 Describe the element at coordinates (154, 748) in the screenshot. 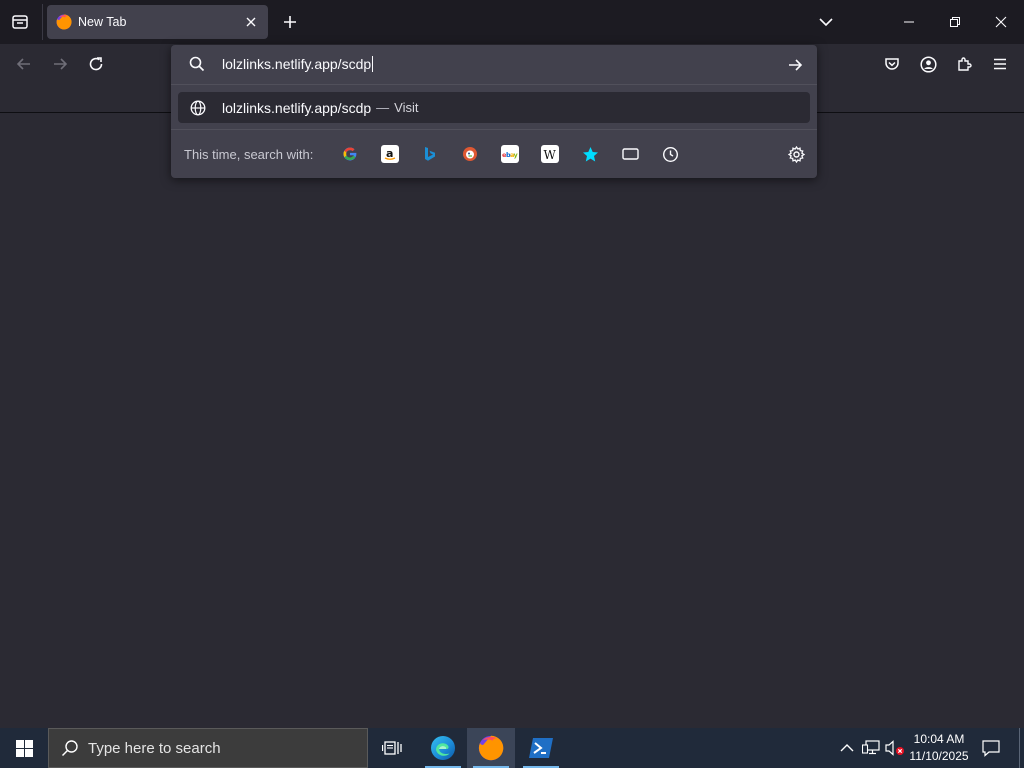

I see `taskbar-search-placeholder: Type here to search` at that location.